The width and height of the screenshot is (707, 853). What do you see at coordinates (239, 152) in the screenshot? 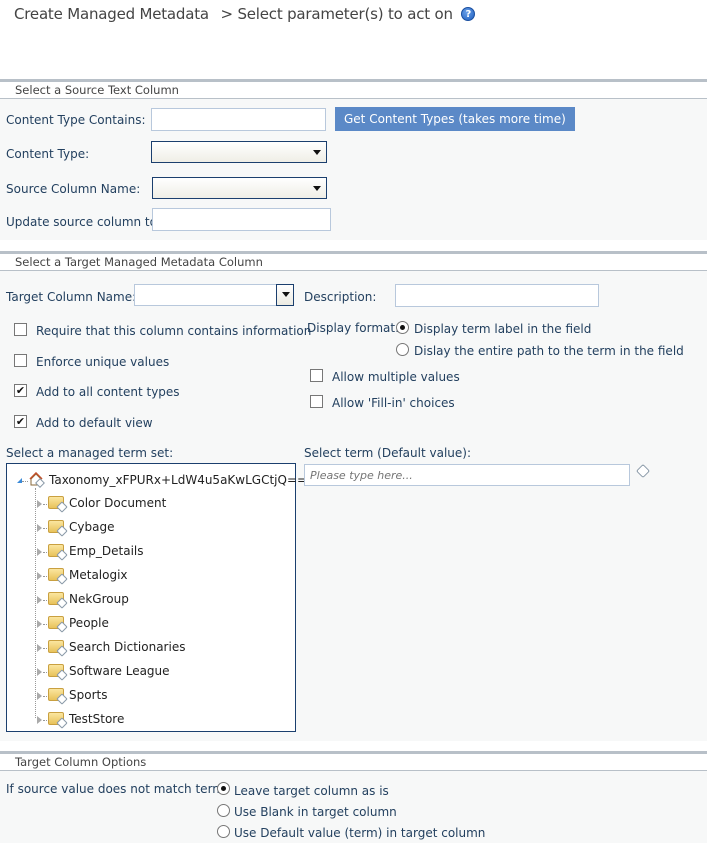
I see `content-type-select` at bounding box center [239, 152].